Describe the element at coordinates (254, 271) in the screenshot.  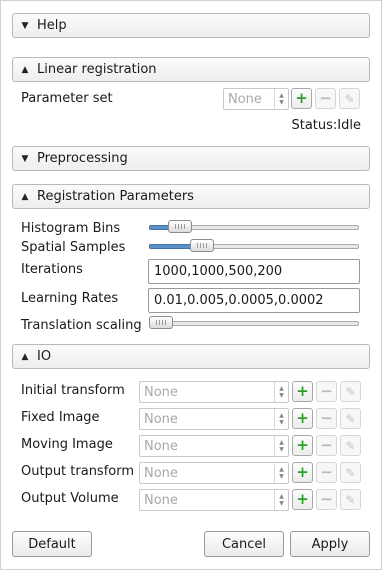
I see `iterations-input: 1000,1000,500,200` at that location.